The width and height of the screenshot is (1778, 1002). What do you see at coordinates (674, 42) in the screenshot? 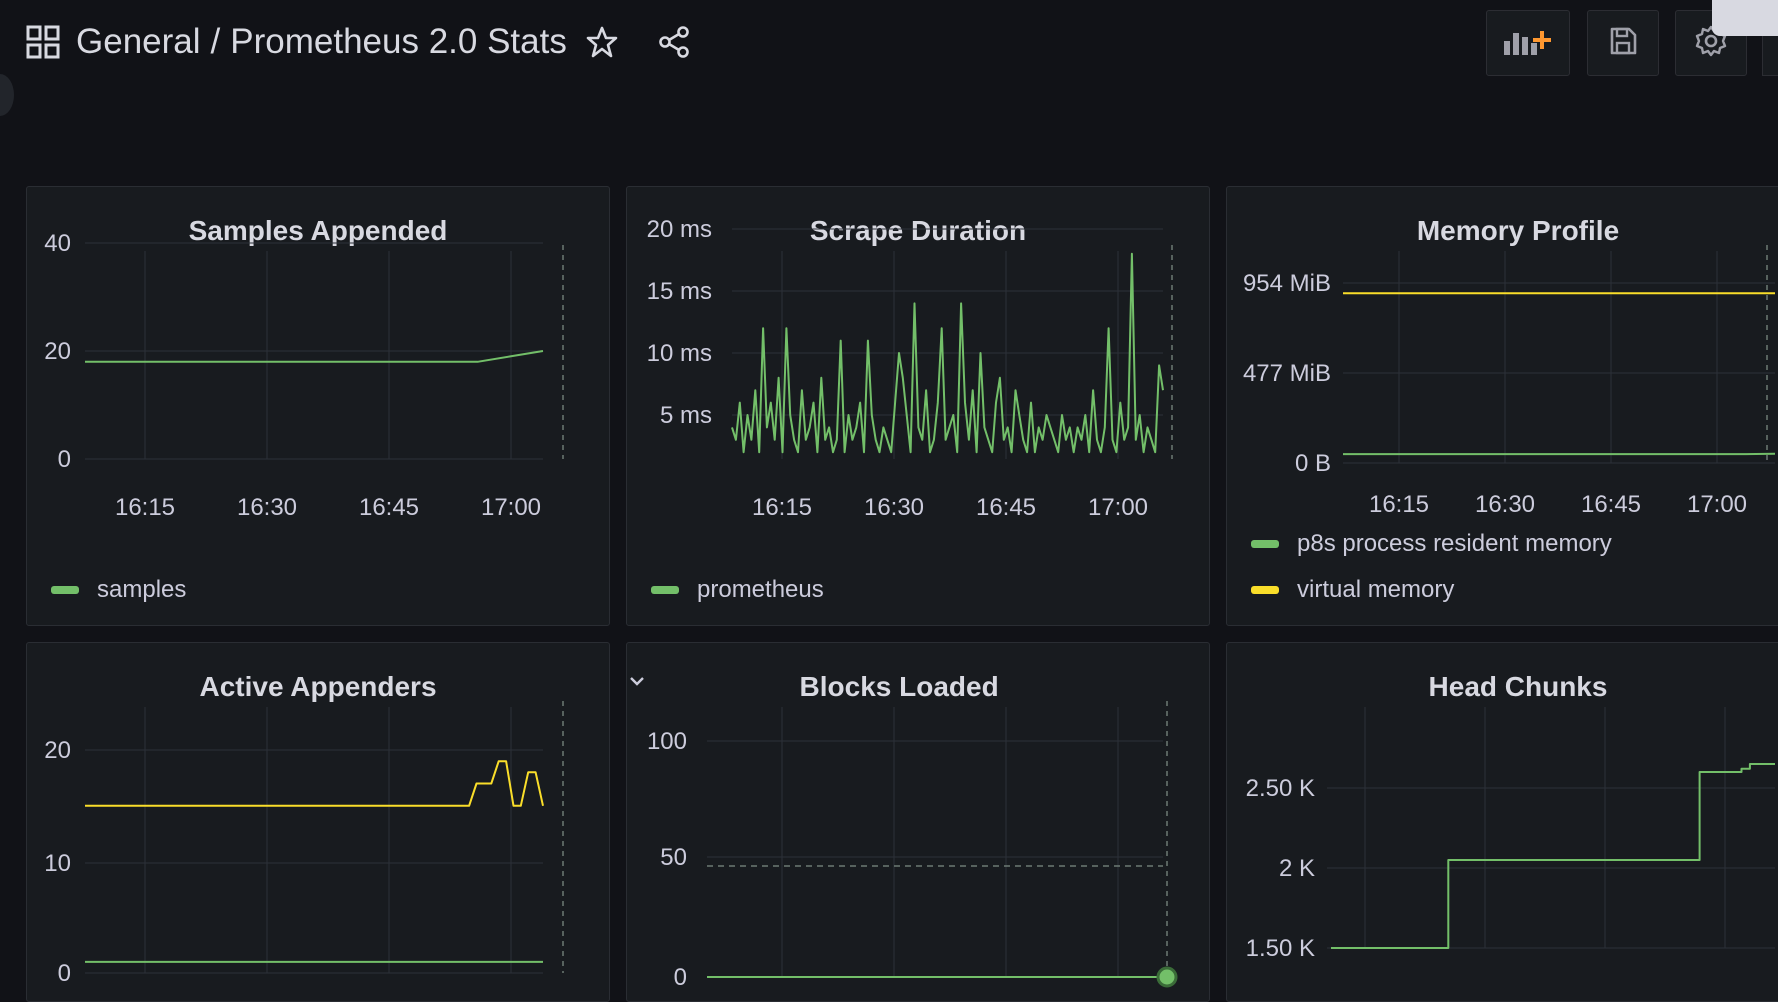
I see `share-icon` at bounding box center [674, 42].